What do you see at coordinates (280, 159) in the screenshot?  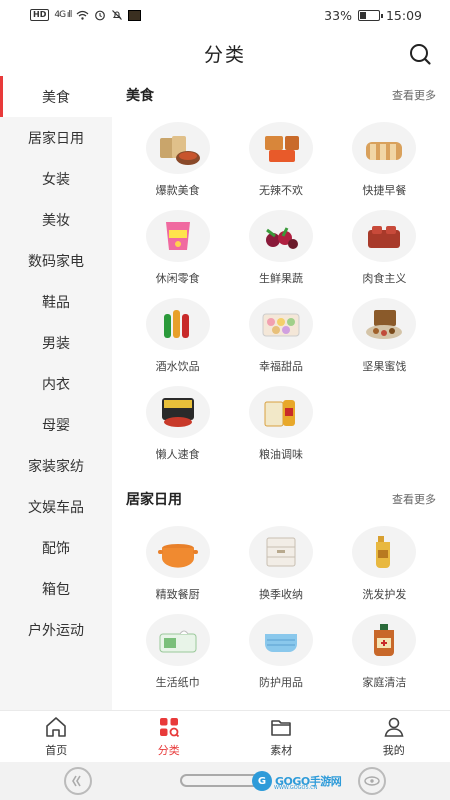 I see `category-tile: 无辣不欢` at bounding box center [280, 159].